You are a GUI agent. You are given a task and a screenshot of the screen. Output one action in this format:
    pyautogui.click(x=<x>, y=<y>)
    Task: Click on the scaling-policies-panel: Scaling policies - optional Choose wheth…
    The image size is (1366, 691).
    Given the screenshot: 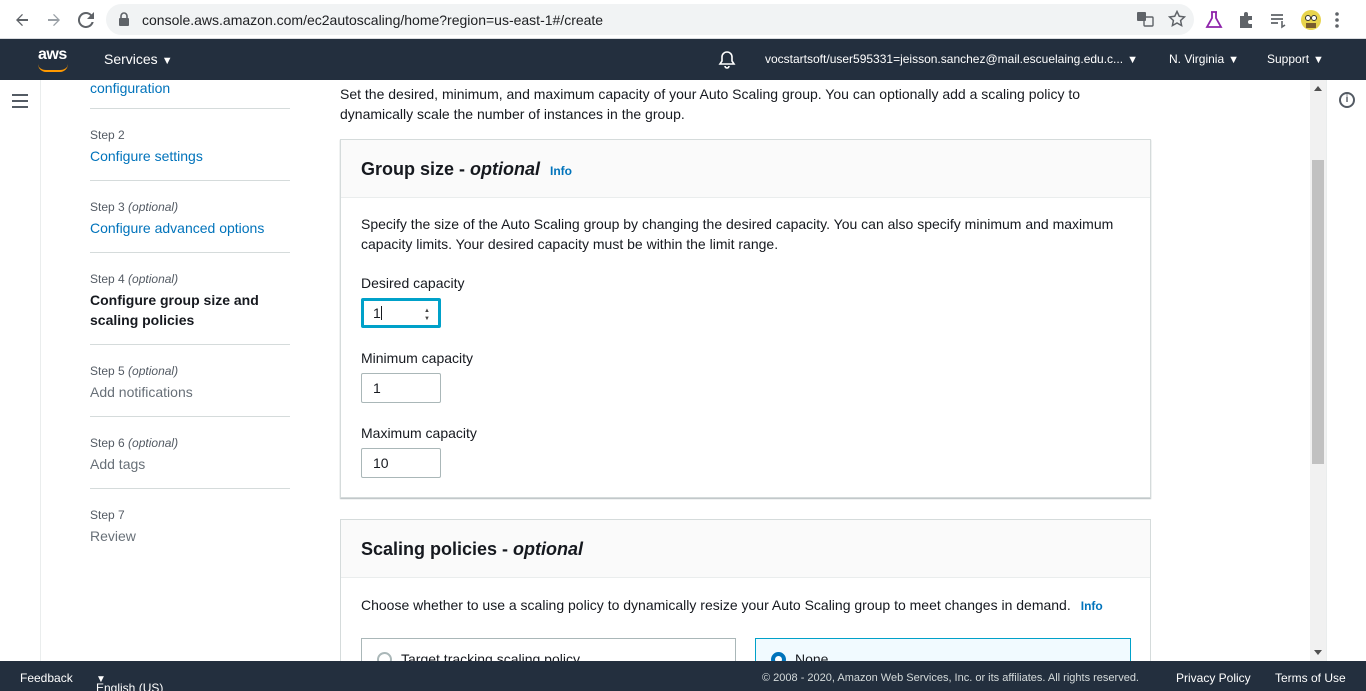 What is the action you would take?
    pyautogui.click(x=745, y=593)
    